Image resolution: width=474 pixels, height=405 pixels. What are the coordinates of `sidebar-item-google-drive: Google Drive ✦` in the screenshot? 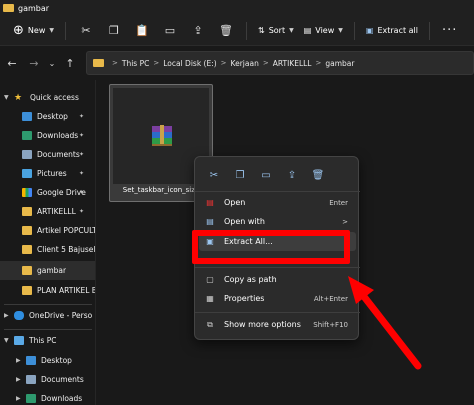 It's located at (47, 192).